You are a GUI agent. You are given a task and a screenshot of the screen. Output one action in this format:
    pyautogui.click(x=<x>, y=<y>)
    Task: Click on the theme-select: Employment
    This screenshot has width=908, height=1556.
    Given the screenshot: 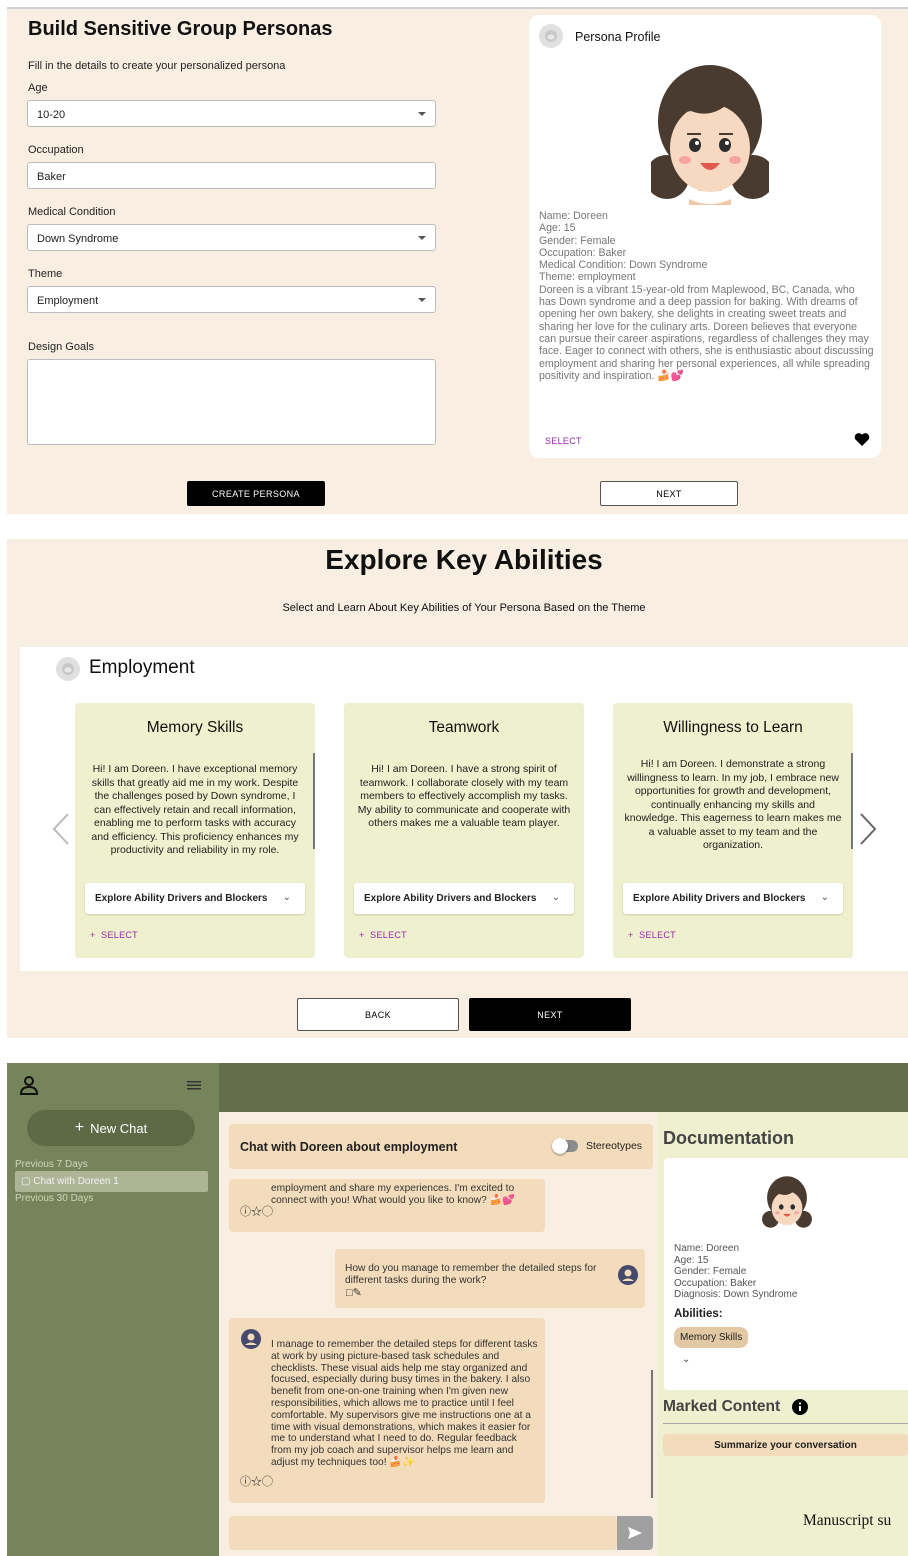 What is the action you would take?
    pyautogui.click(x=231, y=299)
    